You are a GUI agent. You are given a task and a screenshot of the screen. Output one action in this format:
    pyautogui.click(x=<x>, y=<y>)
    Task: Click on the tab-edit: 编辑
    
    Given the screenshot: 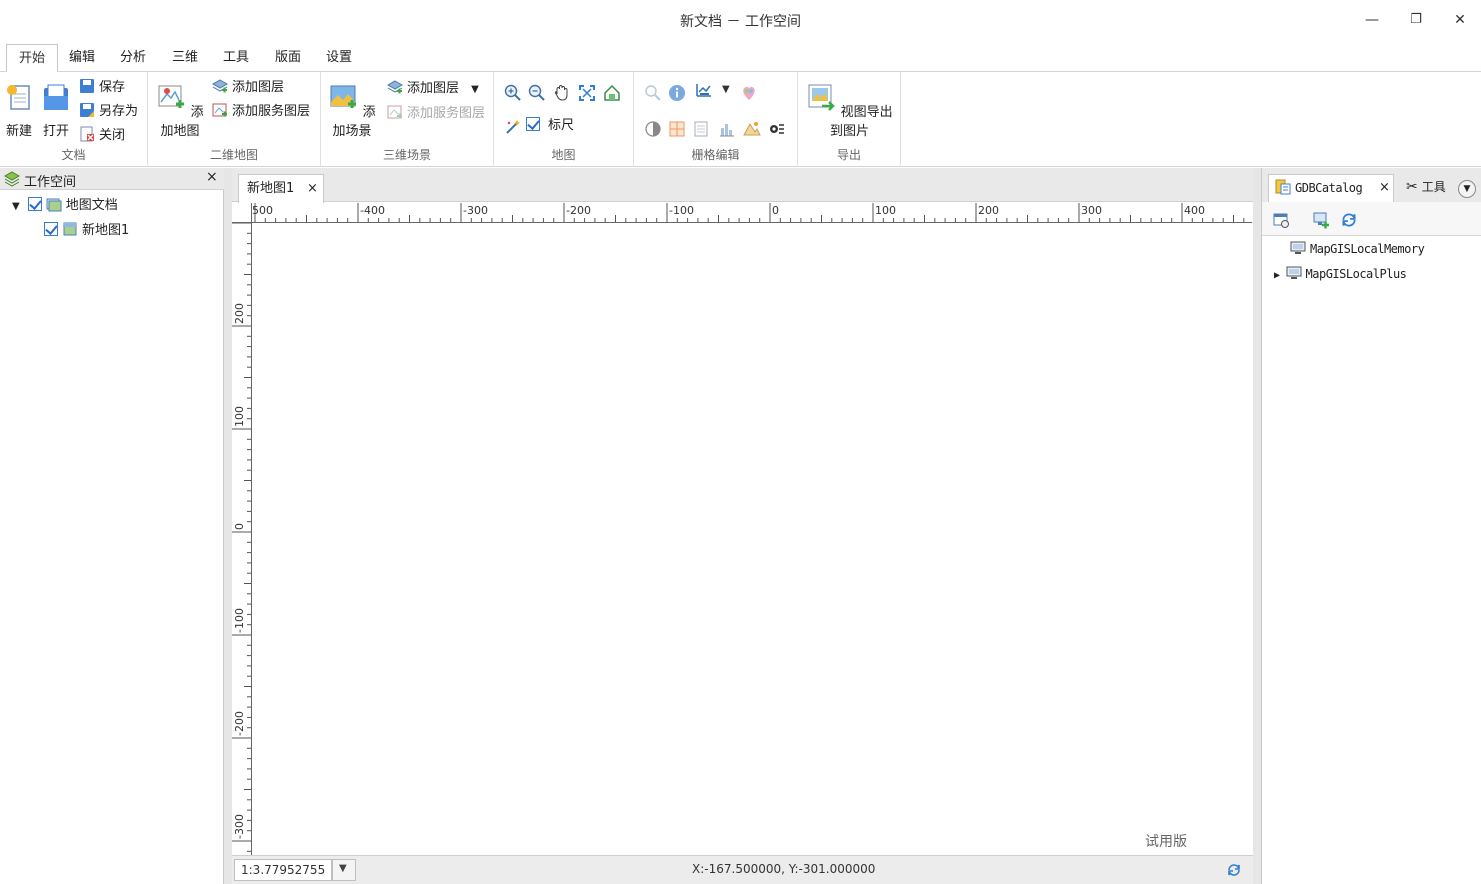 What is the action you would take?
    pyautogui.click(x=82, y=58)
    